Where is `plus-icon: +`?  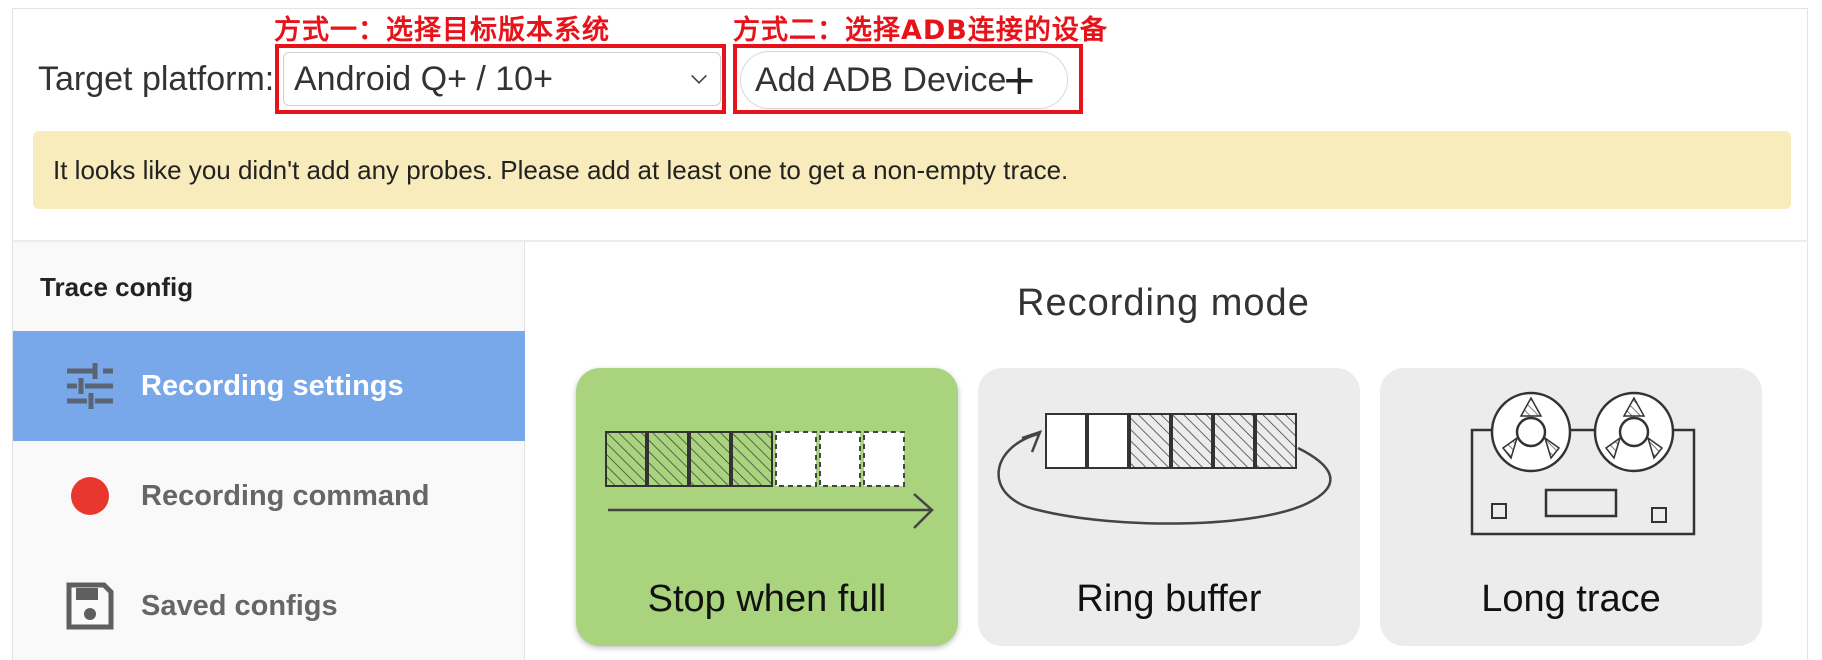 plus-icon: + is located at coordinates (1019, 79).